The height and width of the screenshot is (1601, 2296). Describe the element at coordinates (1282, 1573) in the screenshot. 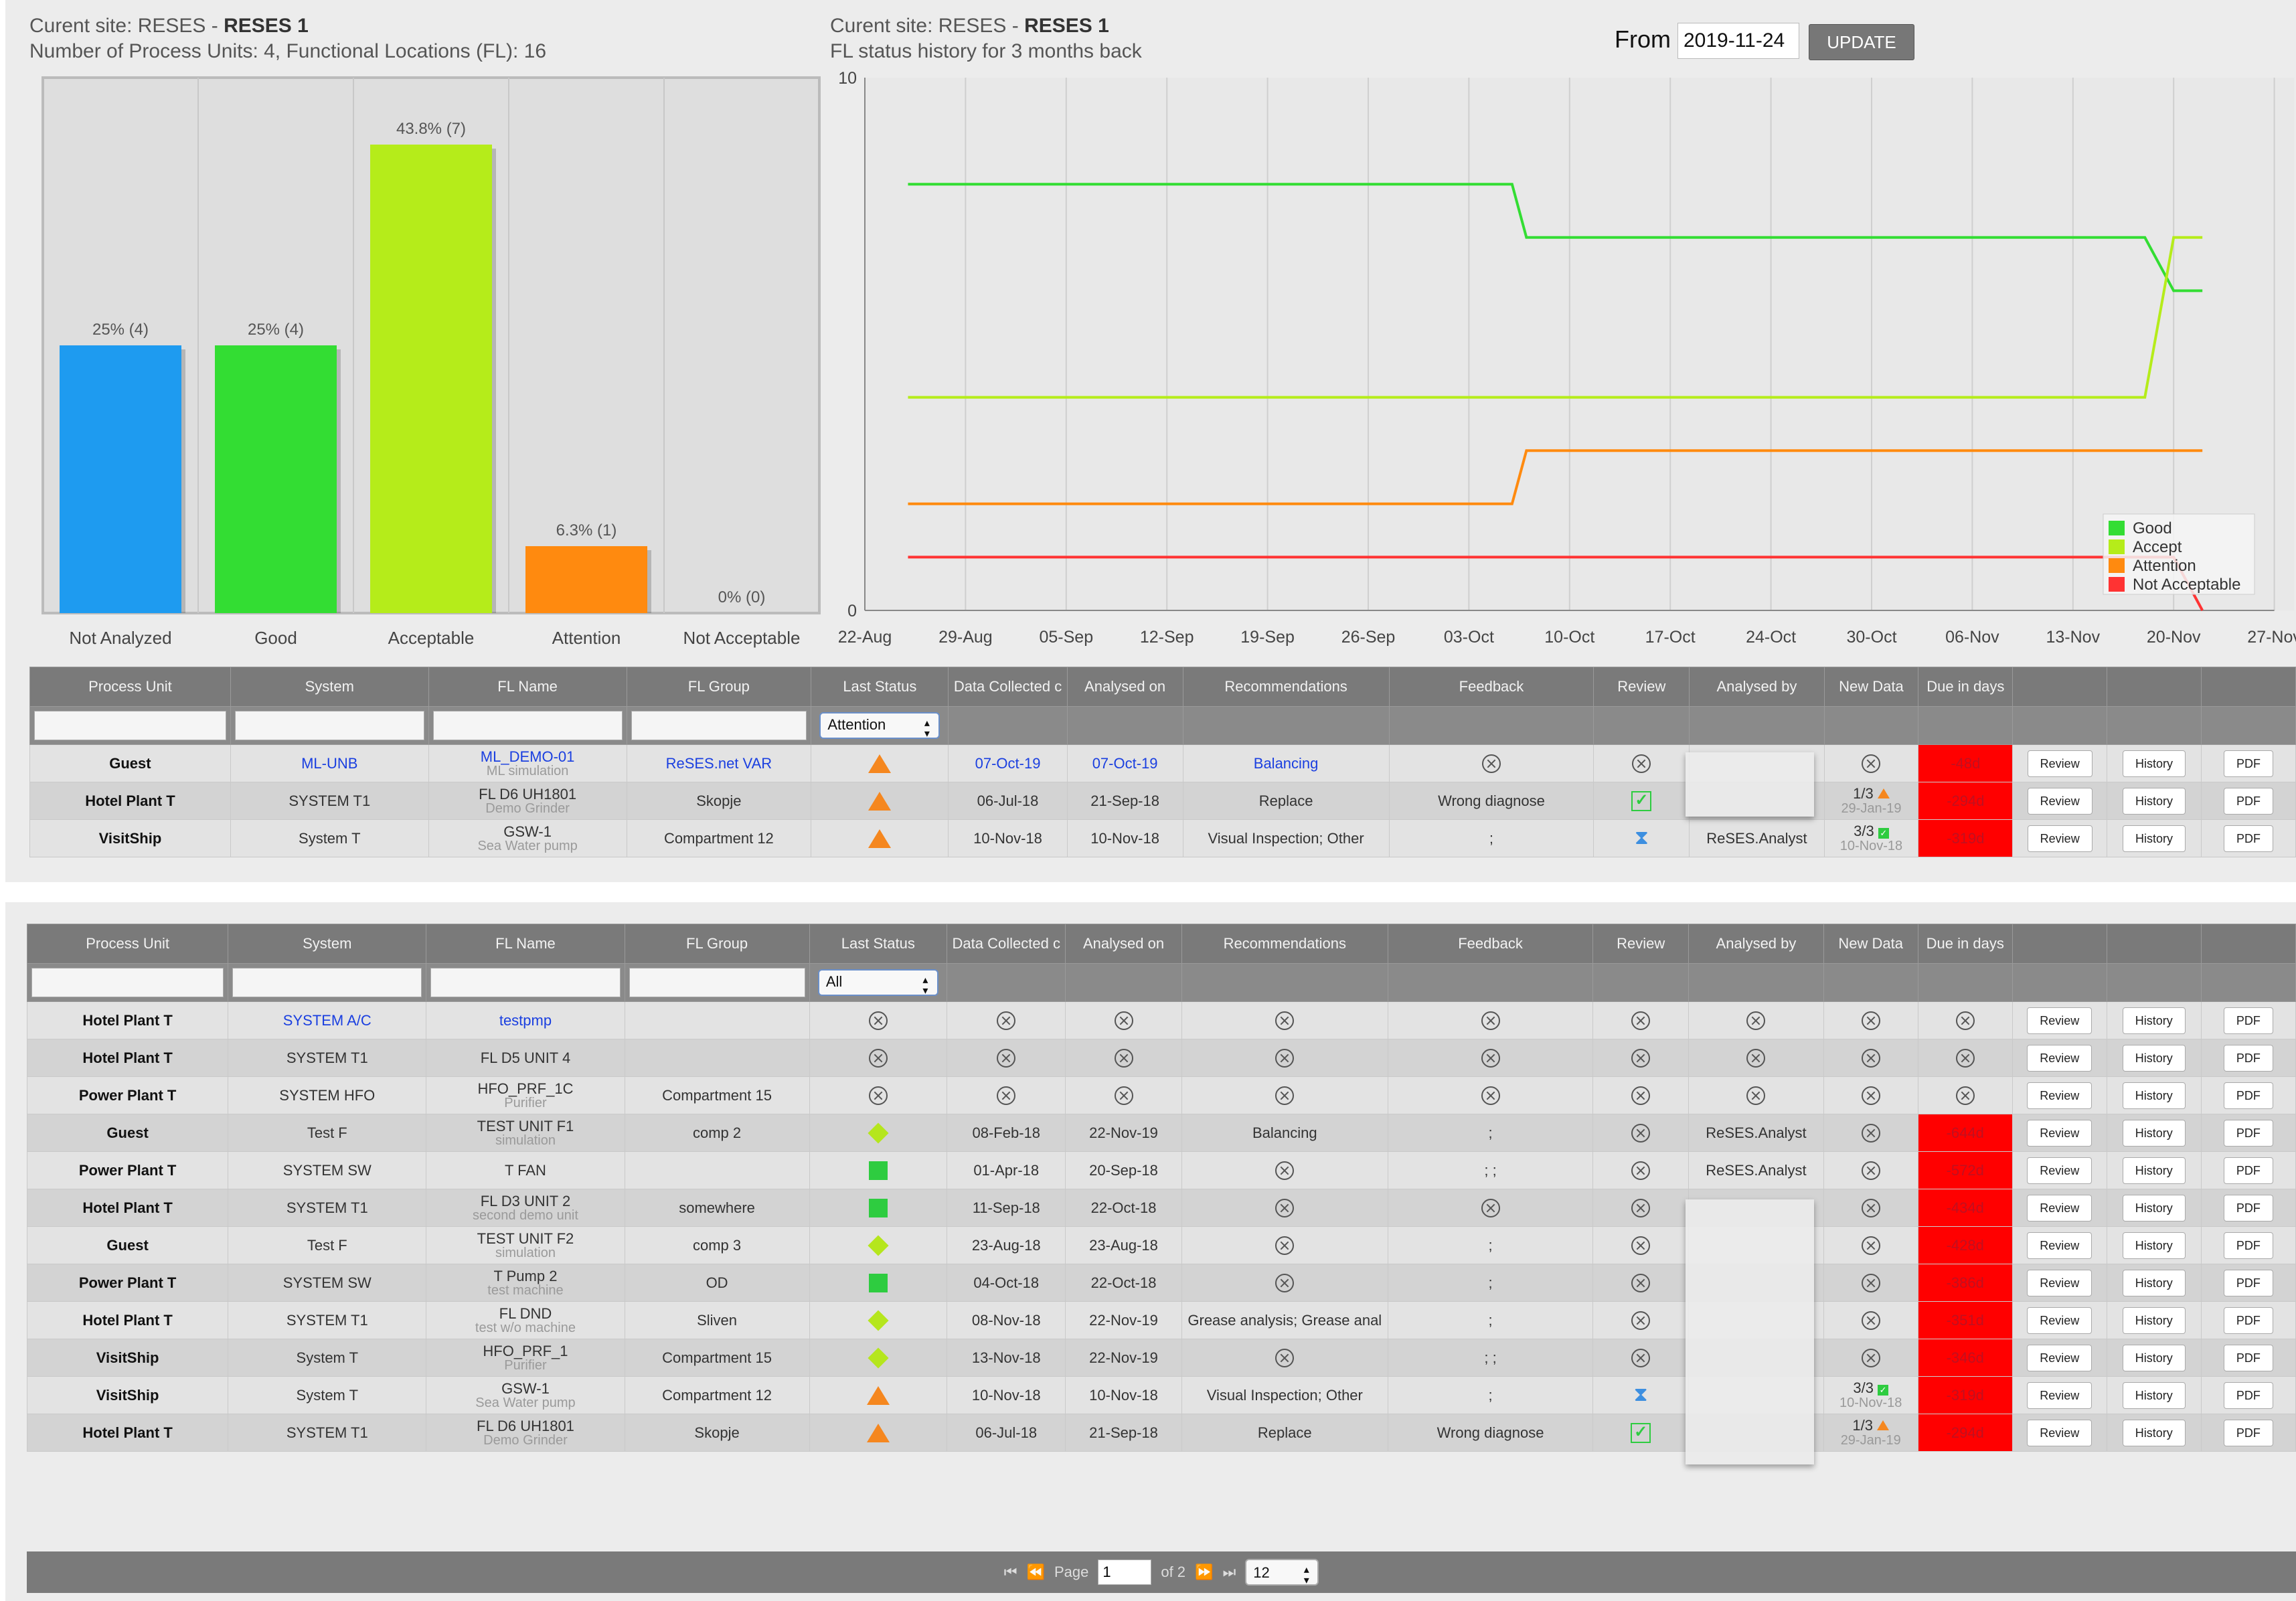

I see `page-size-select: 12` at that location.